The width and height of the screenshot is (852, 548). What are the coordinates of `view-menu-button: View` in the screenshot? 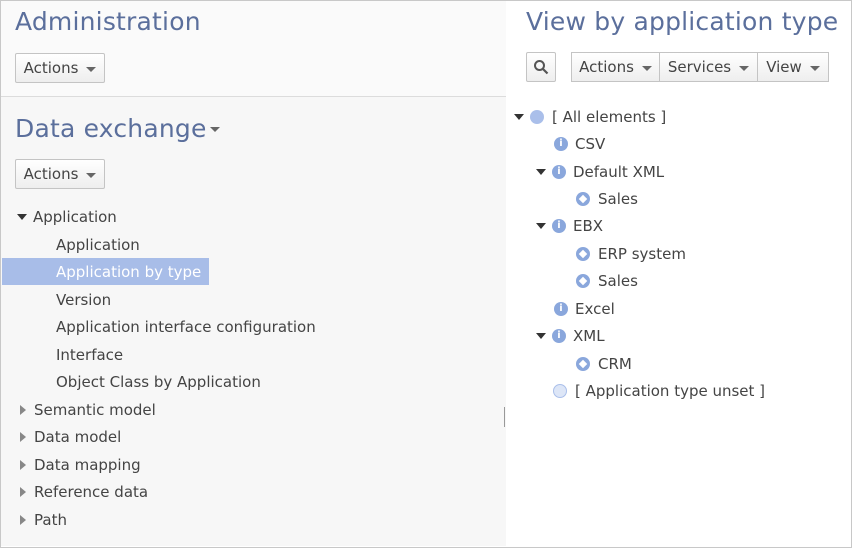 It's located at (793, 67).